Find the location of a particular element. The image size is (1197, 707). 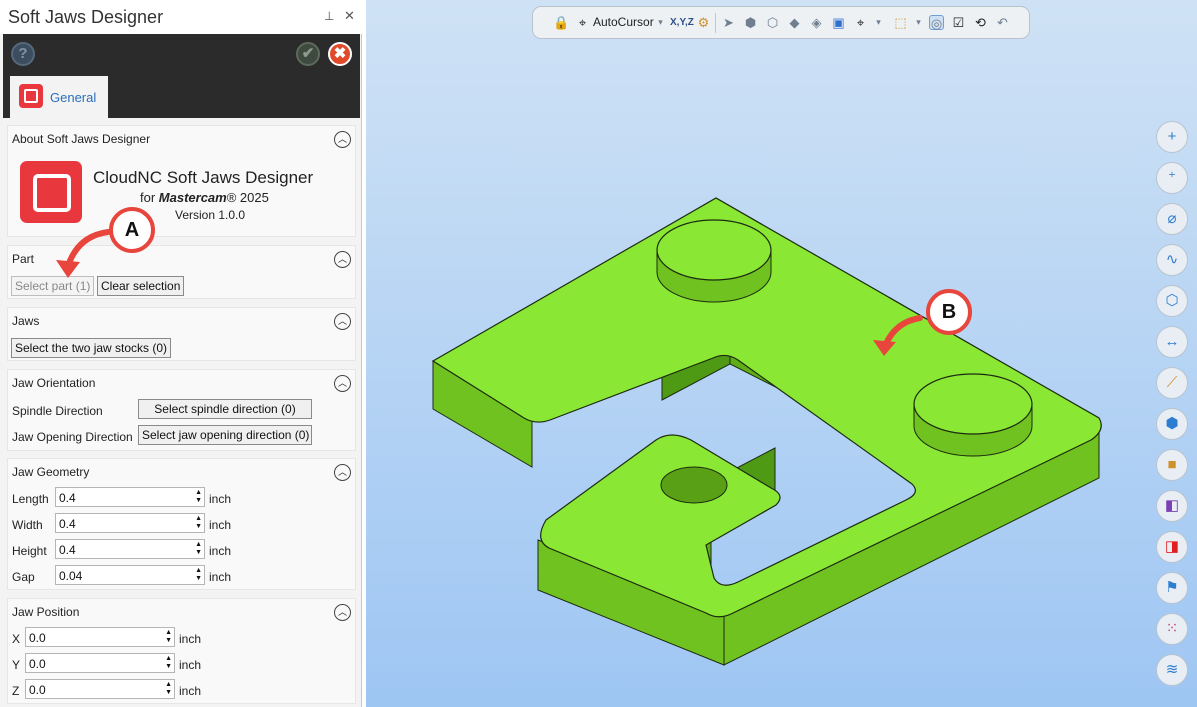

callout-b-arrowhead is located at coordinates (884, 348).